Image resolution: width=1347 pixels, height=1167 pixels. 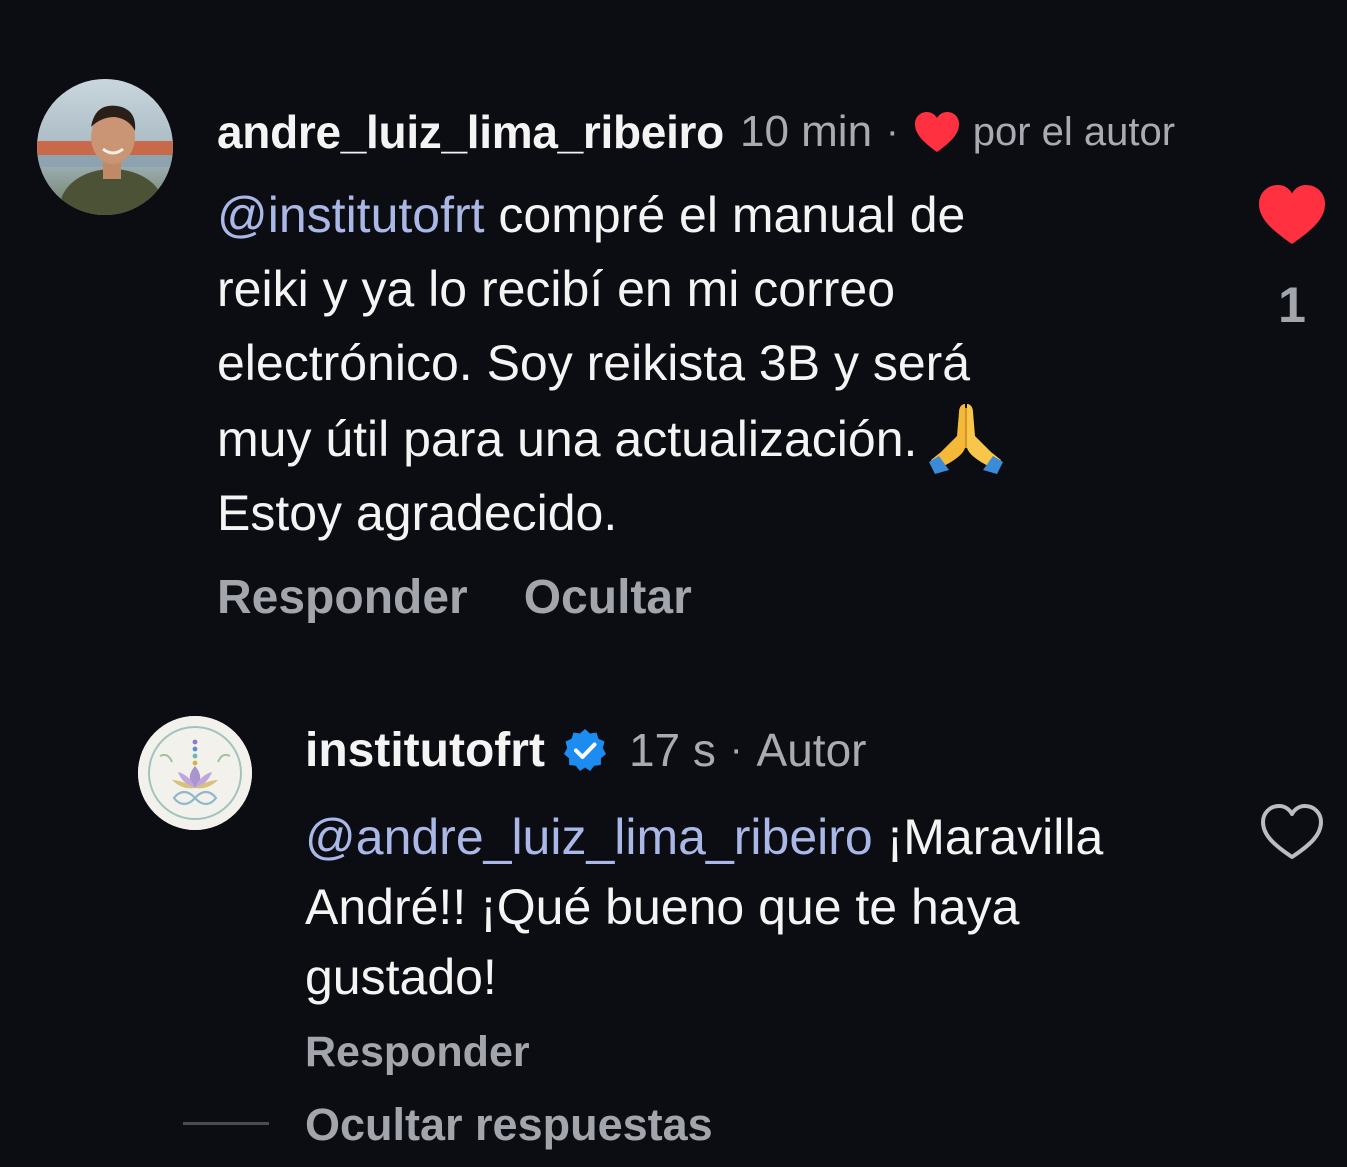 I want to click on mention-link: @andre_luiz_lima_ribeiro, so click(x=589, y=837).